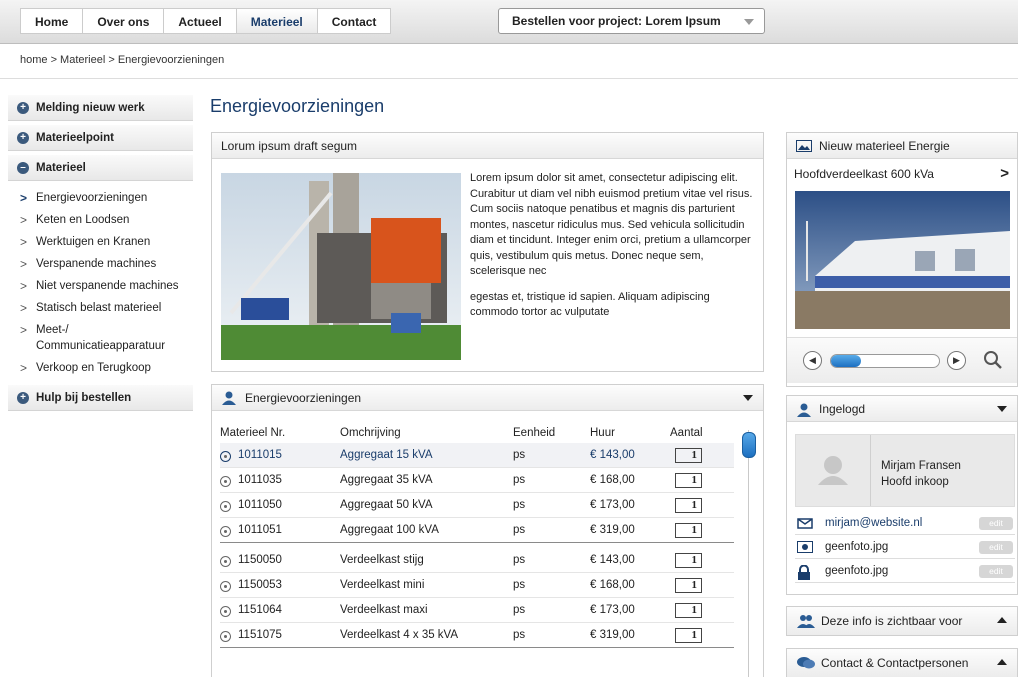 The image size is (1018, 677). I want to click on user-name: Mirjam Fransen, so click(921, 466).